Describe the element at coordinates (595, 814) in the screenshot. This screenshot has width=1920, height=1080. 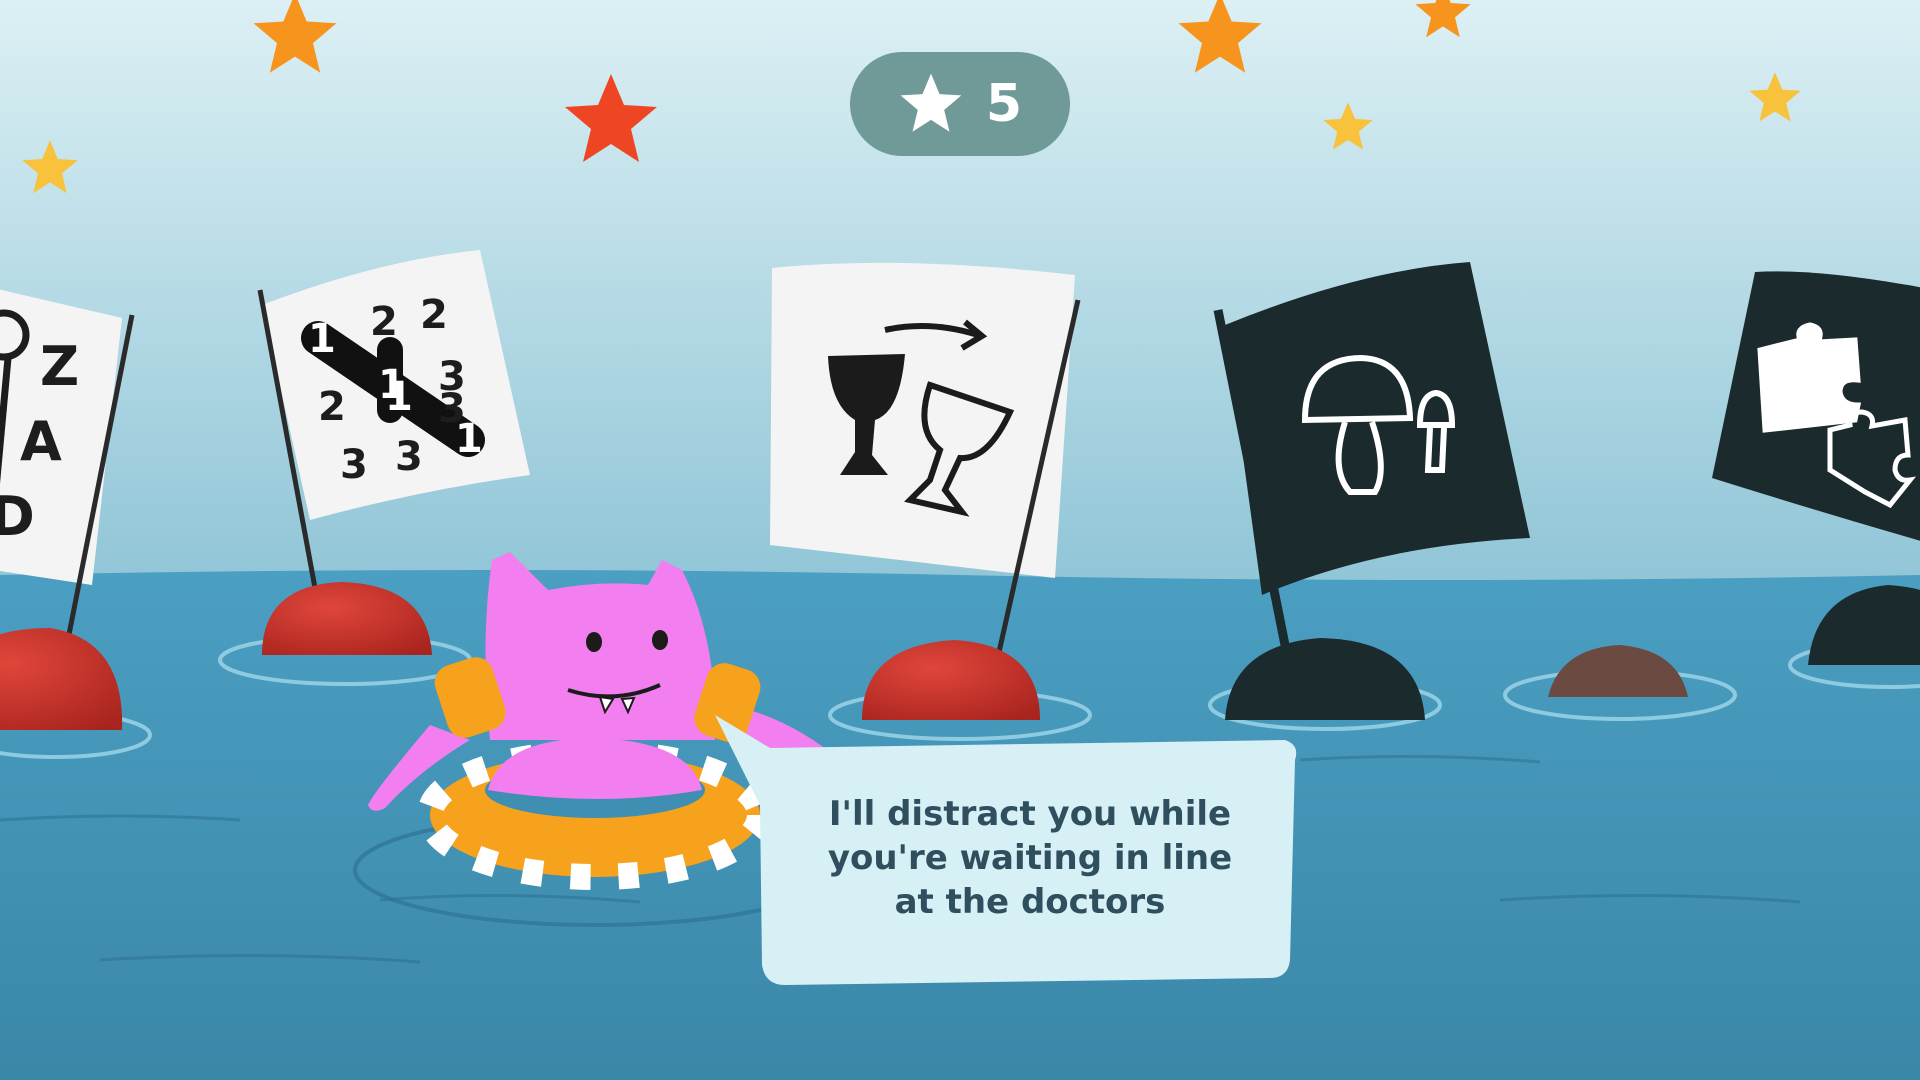
I see `float-ring` at that location.